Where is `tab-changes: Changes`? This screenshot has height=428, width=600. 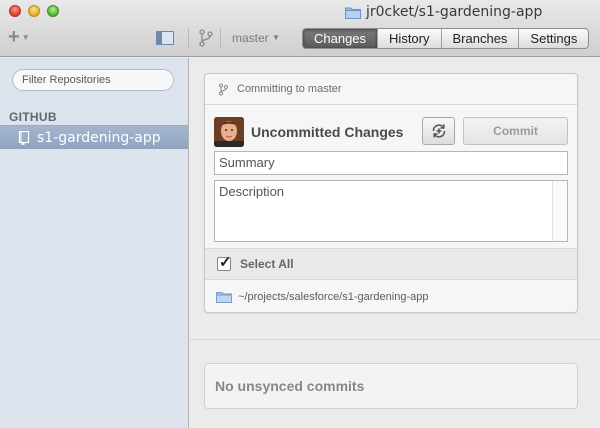
tab-changes: Changes is located at coordinates (340, 38).